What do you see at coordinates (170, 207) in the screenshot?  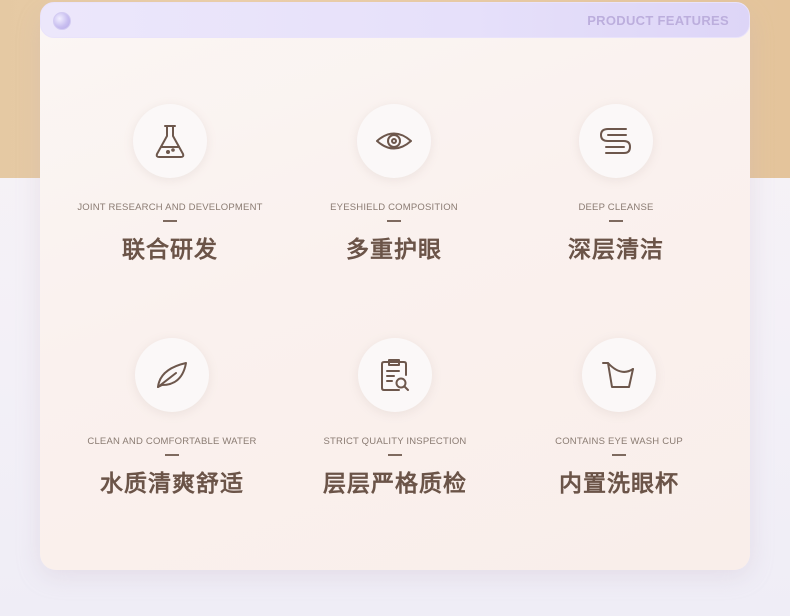 I see `feature-en-label: JOINT RESEARCH AND DEVELOPMENT` at bounding box center [170, 207].